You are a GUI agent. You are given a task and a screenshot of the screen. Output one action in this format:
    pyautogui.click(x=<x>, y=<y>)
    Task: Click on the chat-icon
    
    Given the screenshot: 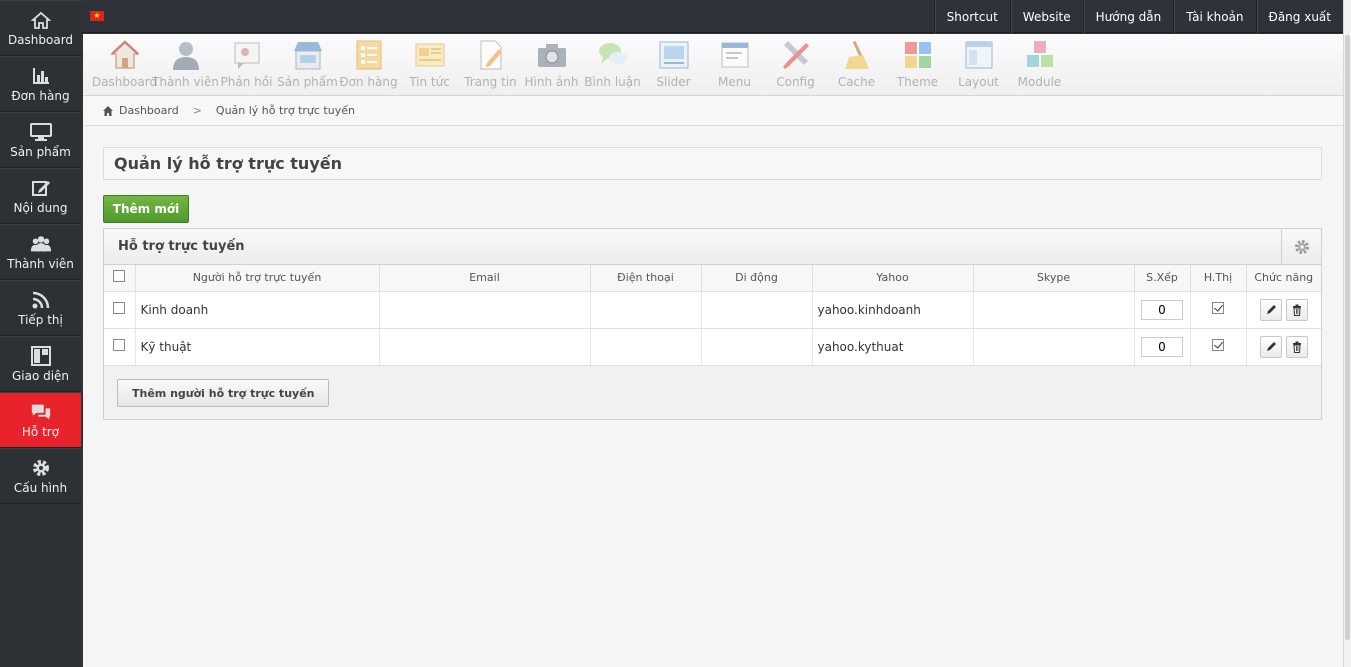 What is the action you would take?
    pyautogui.click(x=41, y=412)
    